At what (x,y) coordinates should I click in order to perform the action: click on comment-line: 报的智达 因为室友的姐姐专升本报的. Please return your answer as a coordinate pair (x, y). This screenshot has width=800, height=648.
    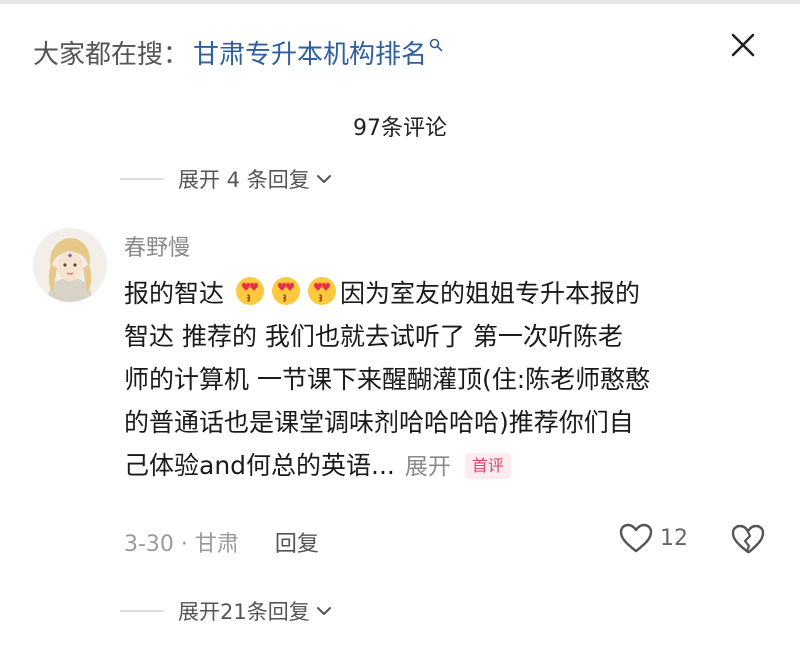
    Looking at the image, I should click on (442, 293).